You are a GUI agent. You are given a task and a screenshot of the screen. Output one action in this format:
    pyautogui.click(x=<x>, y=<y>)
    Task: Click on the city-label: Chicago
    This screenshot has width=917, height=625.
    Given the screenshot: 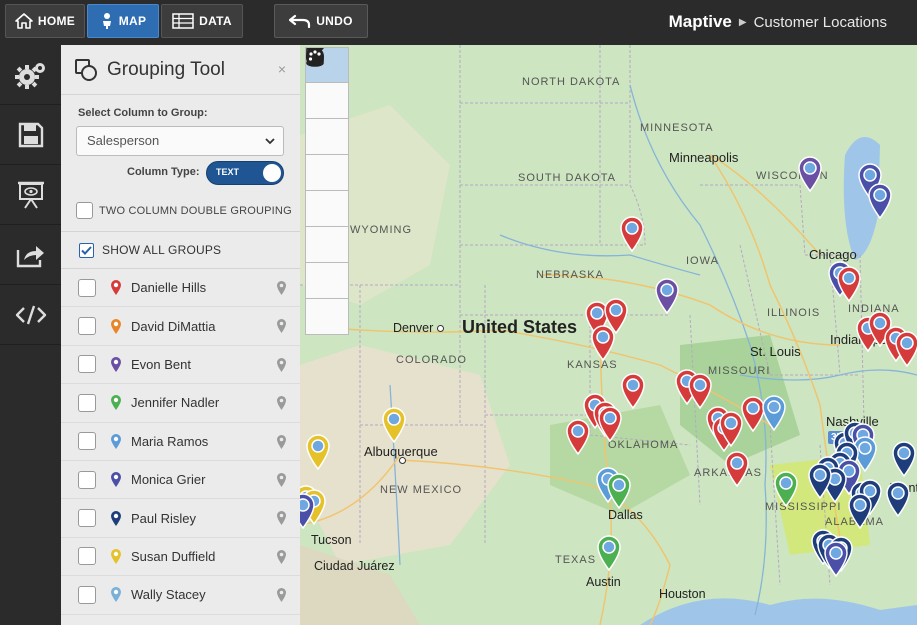 What is the action you would take?
    pyautogui.click(x=833, y=254)
    